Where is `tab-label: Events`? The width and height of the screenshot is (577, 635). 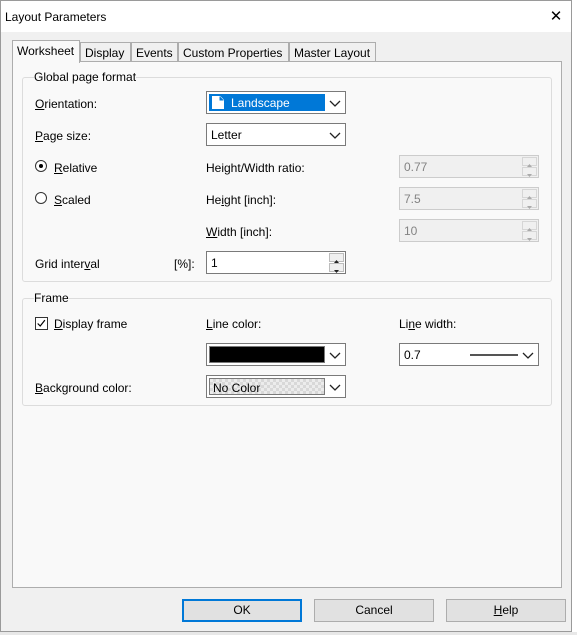 tab-label: Events is located at coordinates (154, 53).